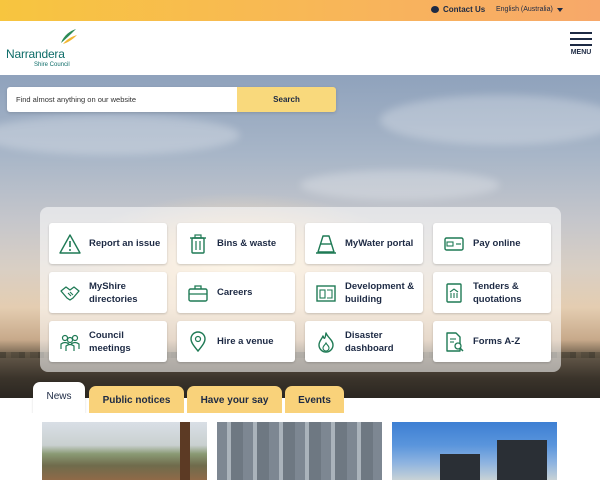  I want to click on language-selector: English (Australia), so click(529, 9).